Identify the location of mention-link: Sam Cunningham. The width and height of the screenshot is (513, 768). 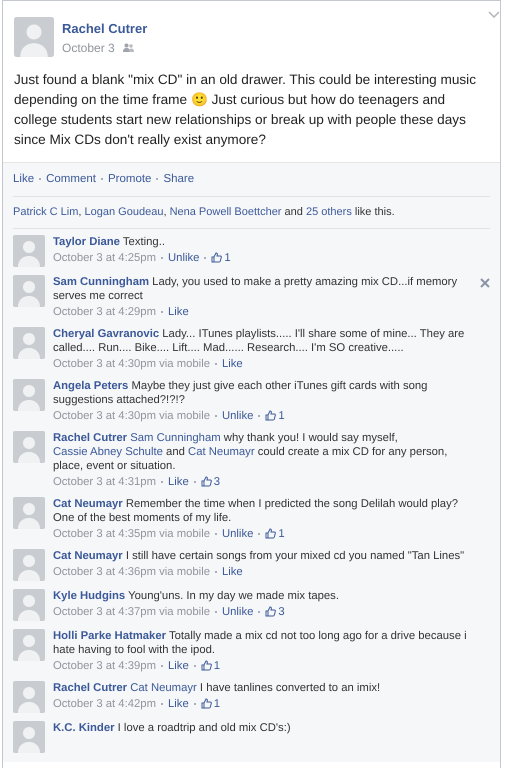
(175, 438).